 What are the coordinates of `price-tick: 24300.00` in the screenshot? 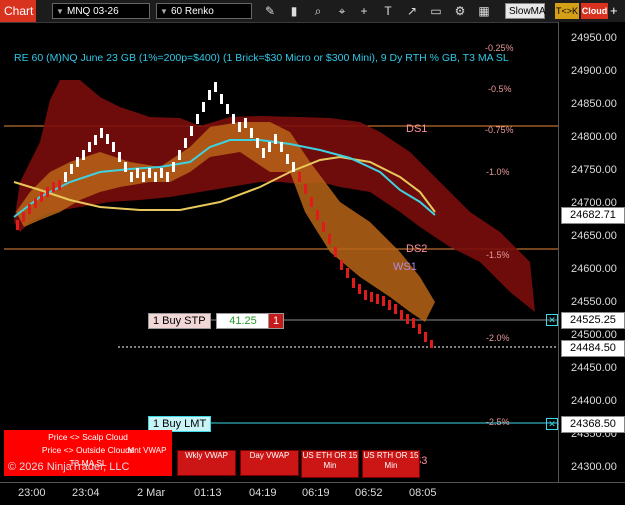 It's located at (594, 467).